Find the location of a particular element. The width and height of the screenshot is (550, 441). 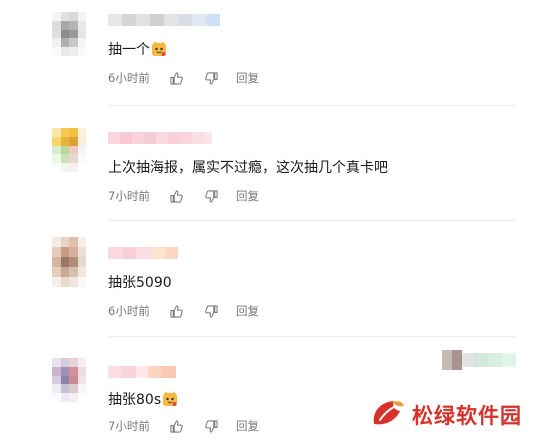

comment-text-value: 抽张5090 is located at coordinates (140, 283).